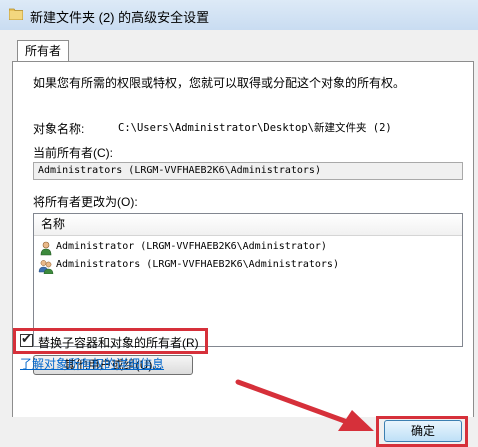 Image resolution: width=478 pixels, height=447 pixels. Describe the element at coordinates (46, 248) in the screenshot. I see `user-icon` at that location.